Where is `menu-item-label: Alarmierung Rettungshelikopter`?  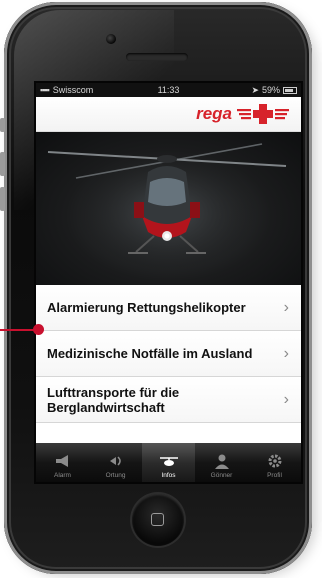
menu-item-label: Alarmierung Rettungshelikopter is located at coordinates (146, 307).